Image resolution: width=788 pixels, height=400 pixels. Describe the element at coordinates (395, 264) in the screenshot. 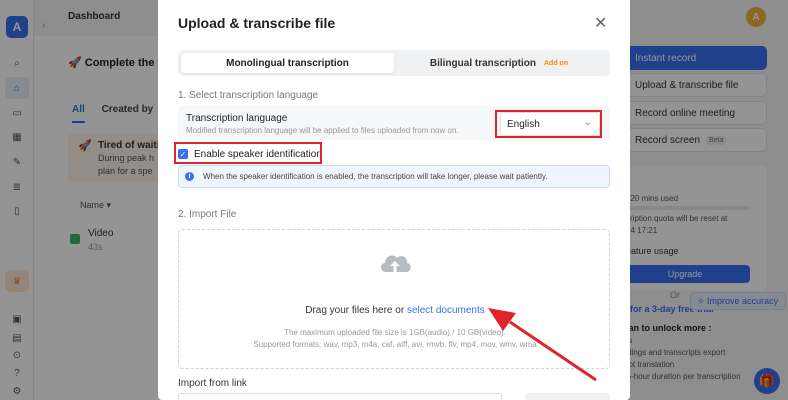

I see `cloud-upload-icon` at that location.